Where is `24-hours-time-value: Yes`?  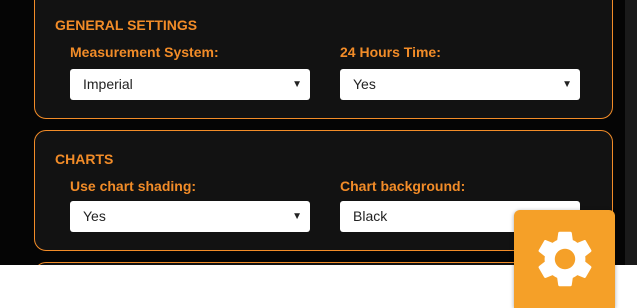
24-hours-time-value: Yes is located at coordinates (364, 84).